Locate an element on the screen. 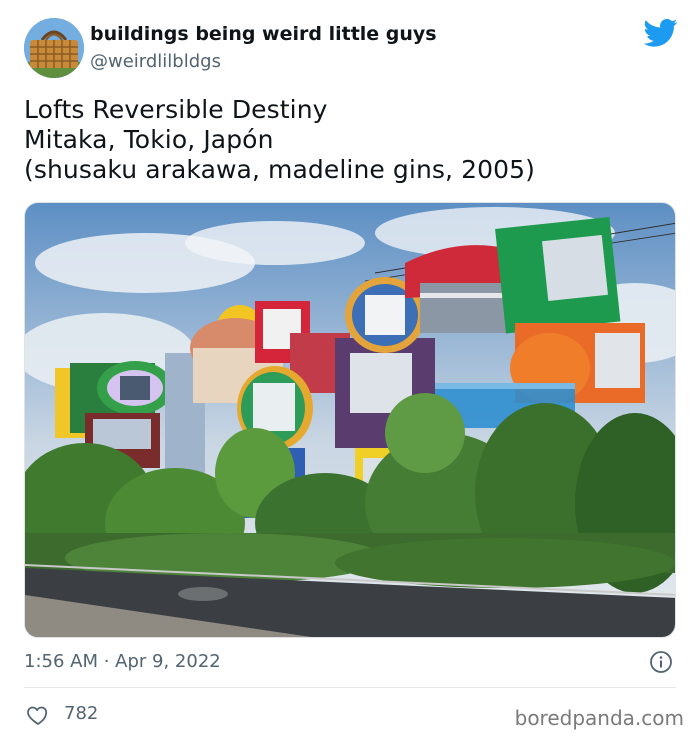 This screenshot has height=741, width=700. tweet-timestamp: 1:56 AM · Apr 9, 2022 is located at coordinates (122, 661).